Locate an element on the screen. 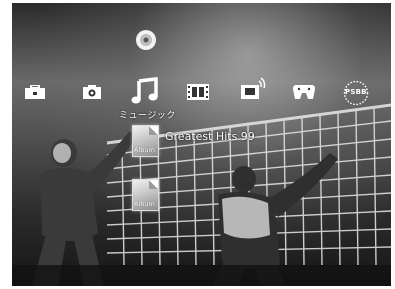  tv-icon is located at coordinates (253, 89).